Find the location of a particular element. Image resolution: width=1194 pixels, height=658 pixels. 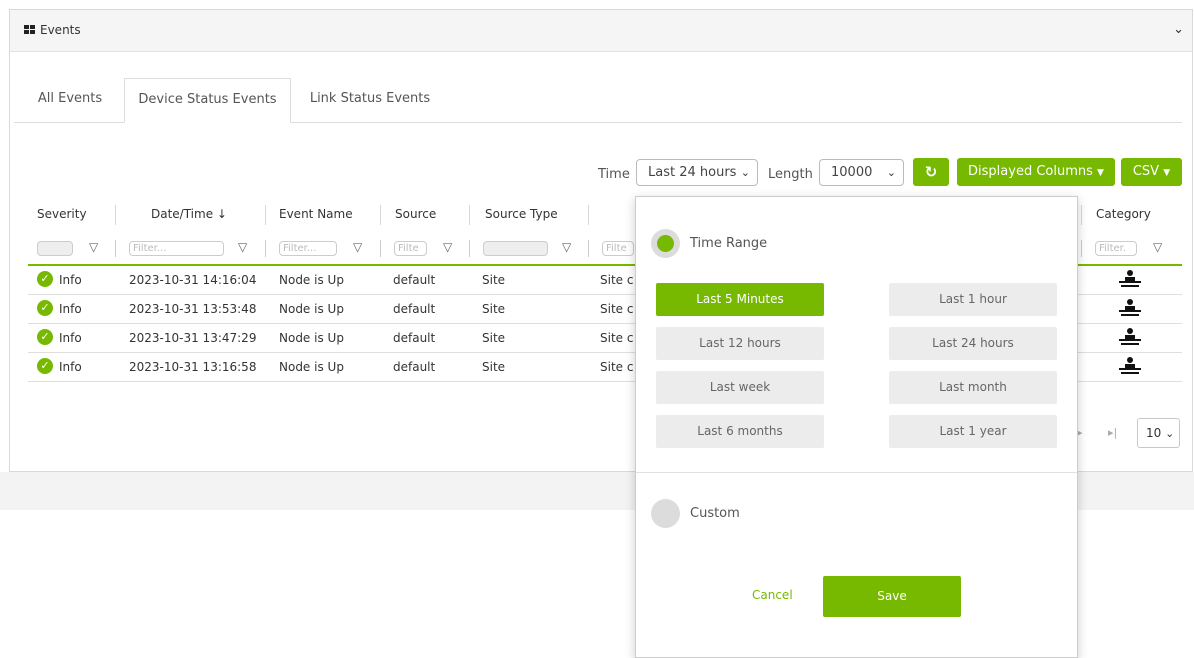

grid-icon is located at coordinates (30, 30).